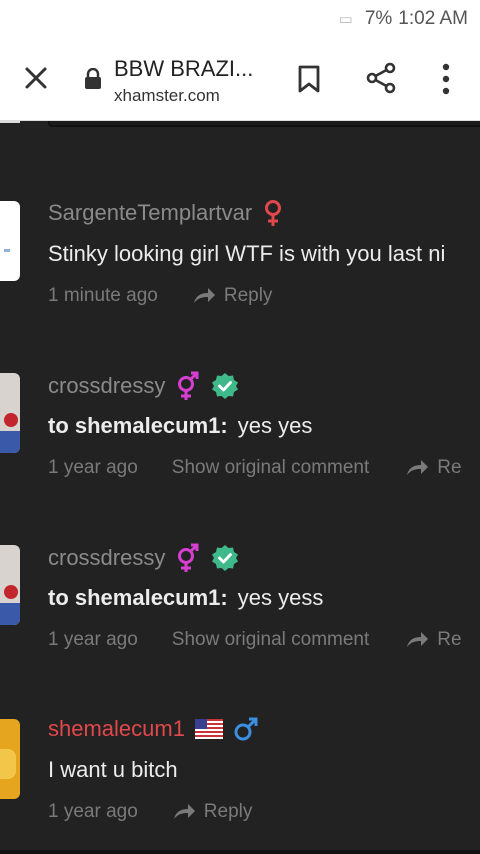 The height and width of the screenshot is (854, 480). Describe the element at coordinates (280, 597) in the screenshot. I see `comment-body: yes yess` at that location.